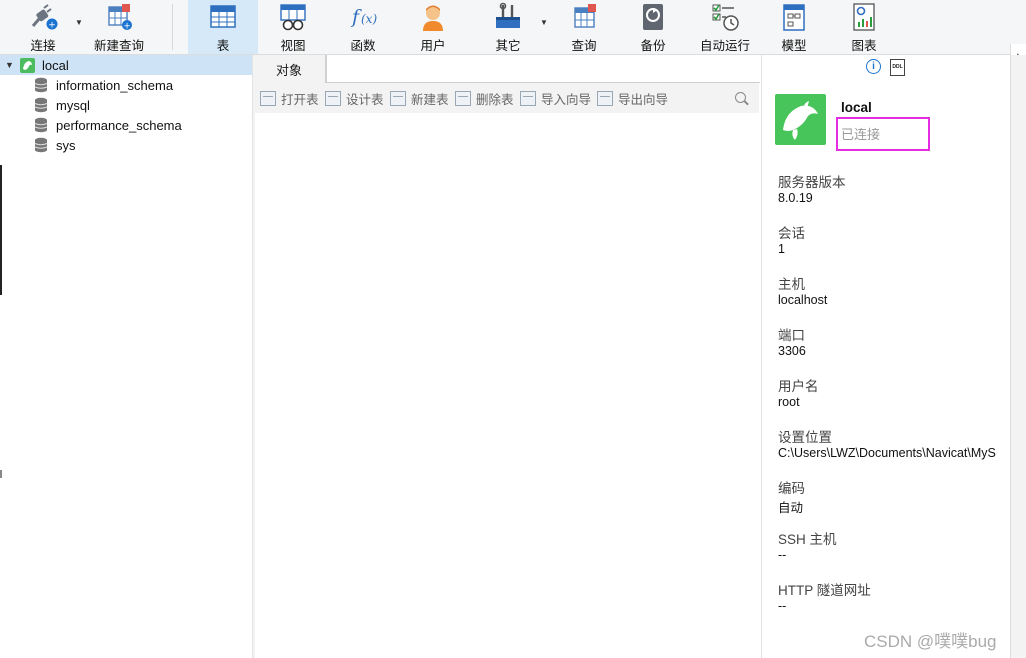 Image resolution: width=1026 pixels, height=658 pixels. What do you see at coordinates (791, 488) in the screenshot?
I see `encoding-label: 编码` at bounding box center [791, 488].